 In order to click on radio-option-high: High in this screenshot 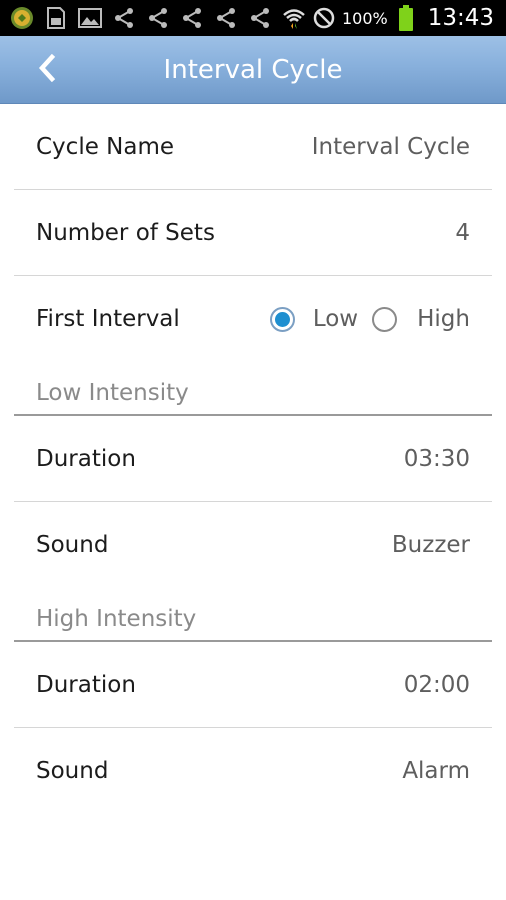, I will do `click(421, 319)`.